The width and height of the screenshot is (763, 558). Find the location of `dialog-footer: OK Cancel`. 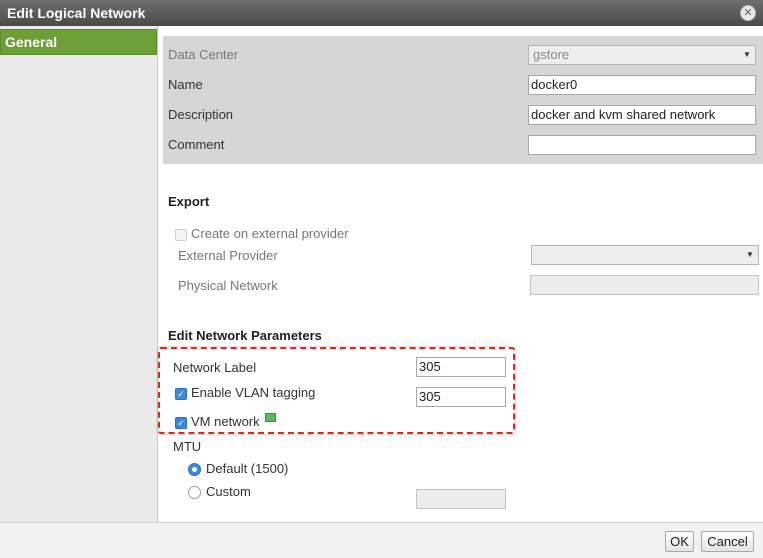

dialog-footer: OK Cancel is located at coordinates (381, 540).